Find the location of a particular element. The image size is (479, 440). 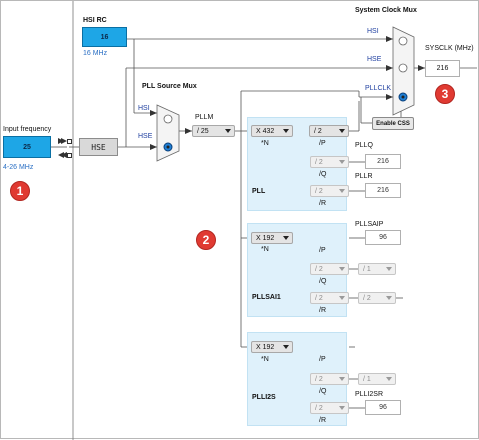

pllm-value: / 25 is located at coordinates (203, 131).